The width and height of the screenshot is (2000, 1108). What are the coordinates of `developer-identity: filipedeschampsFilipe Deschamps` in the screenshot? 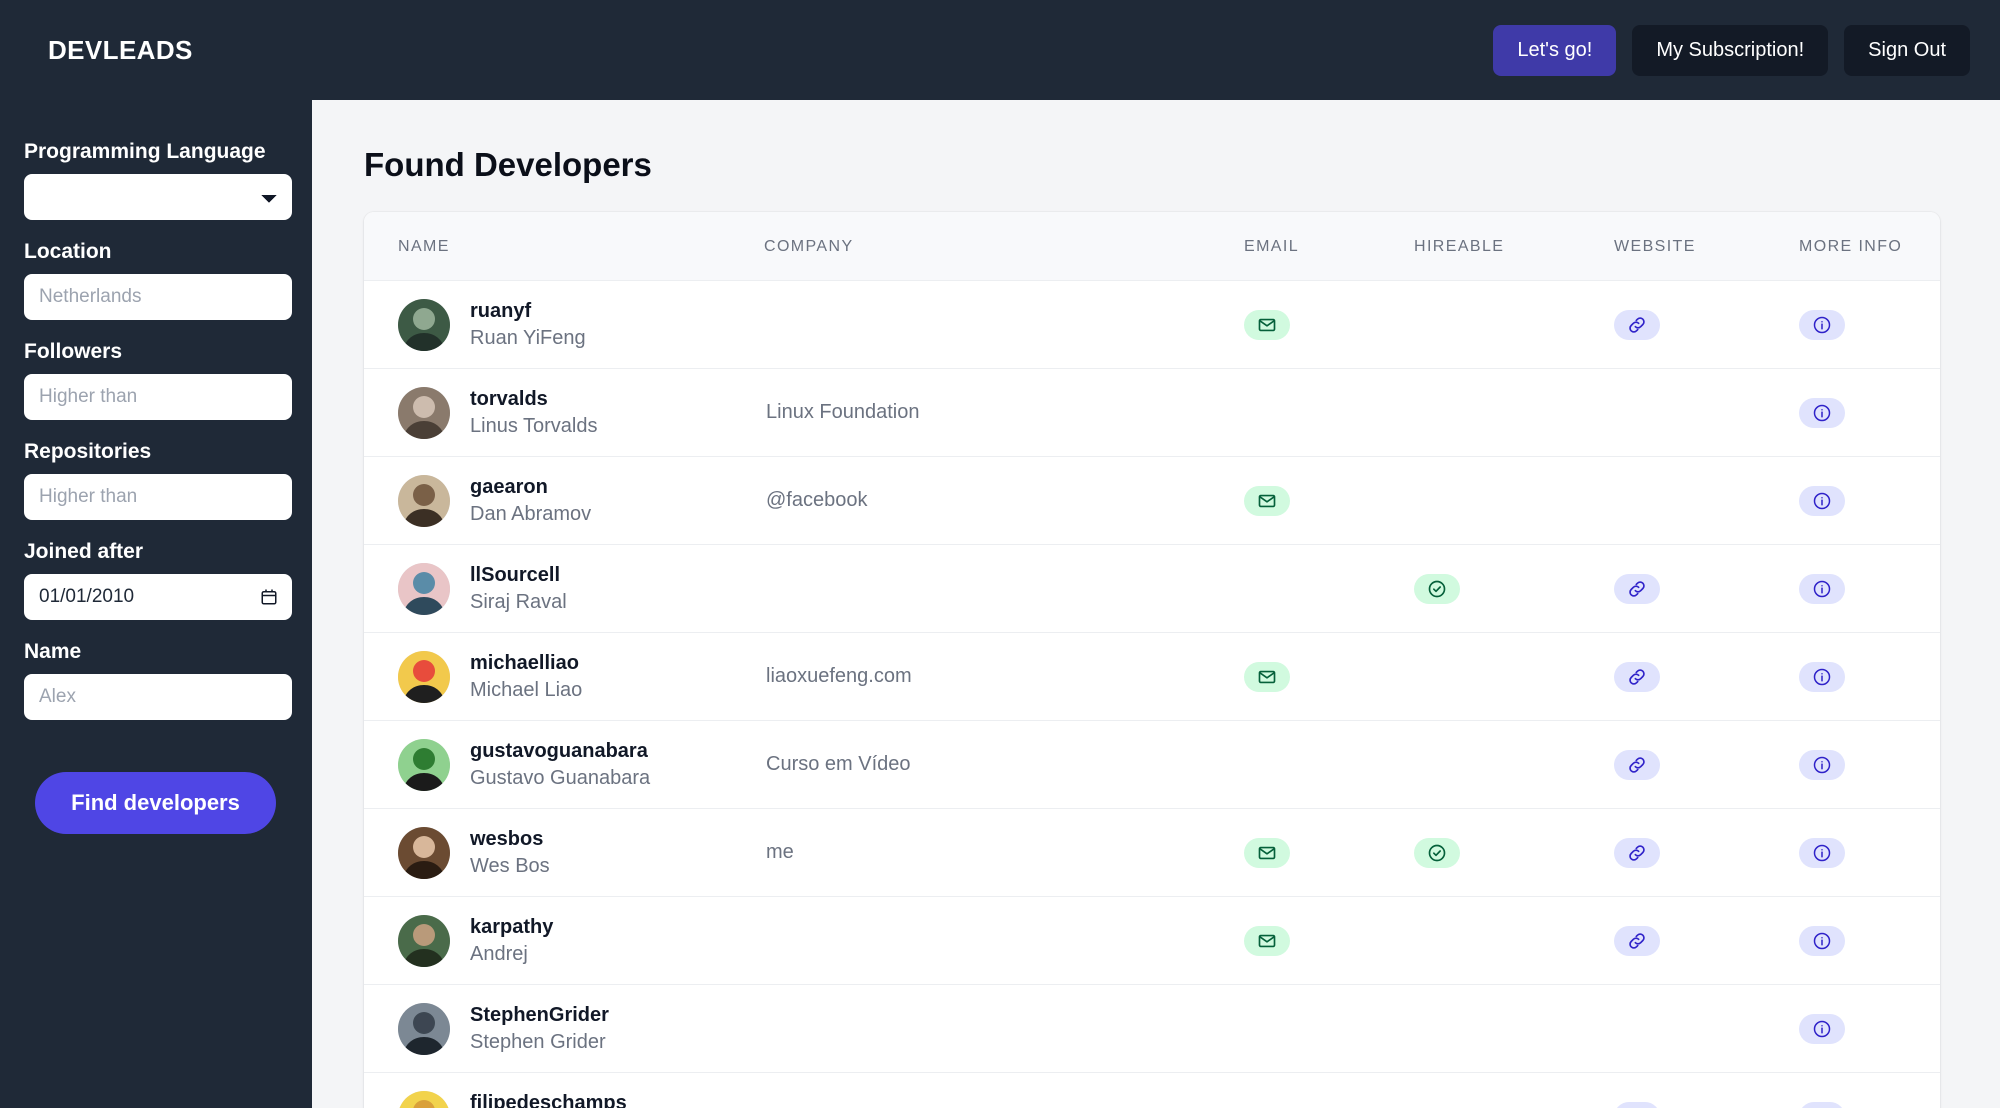 It's located at (564, 1099).